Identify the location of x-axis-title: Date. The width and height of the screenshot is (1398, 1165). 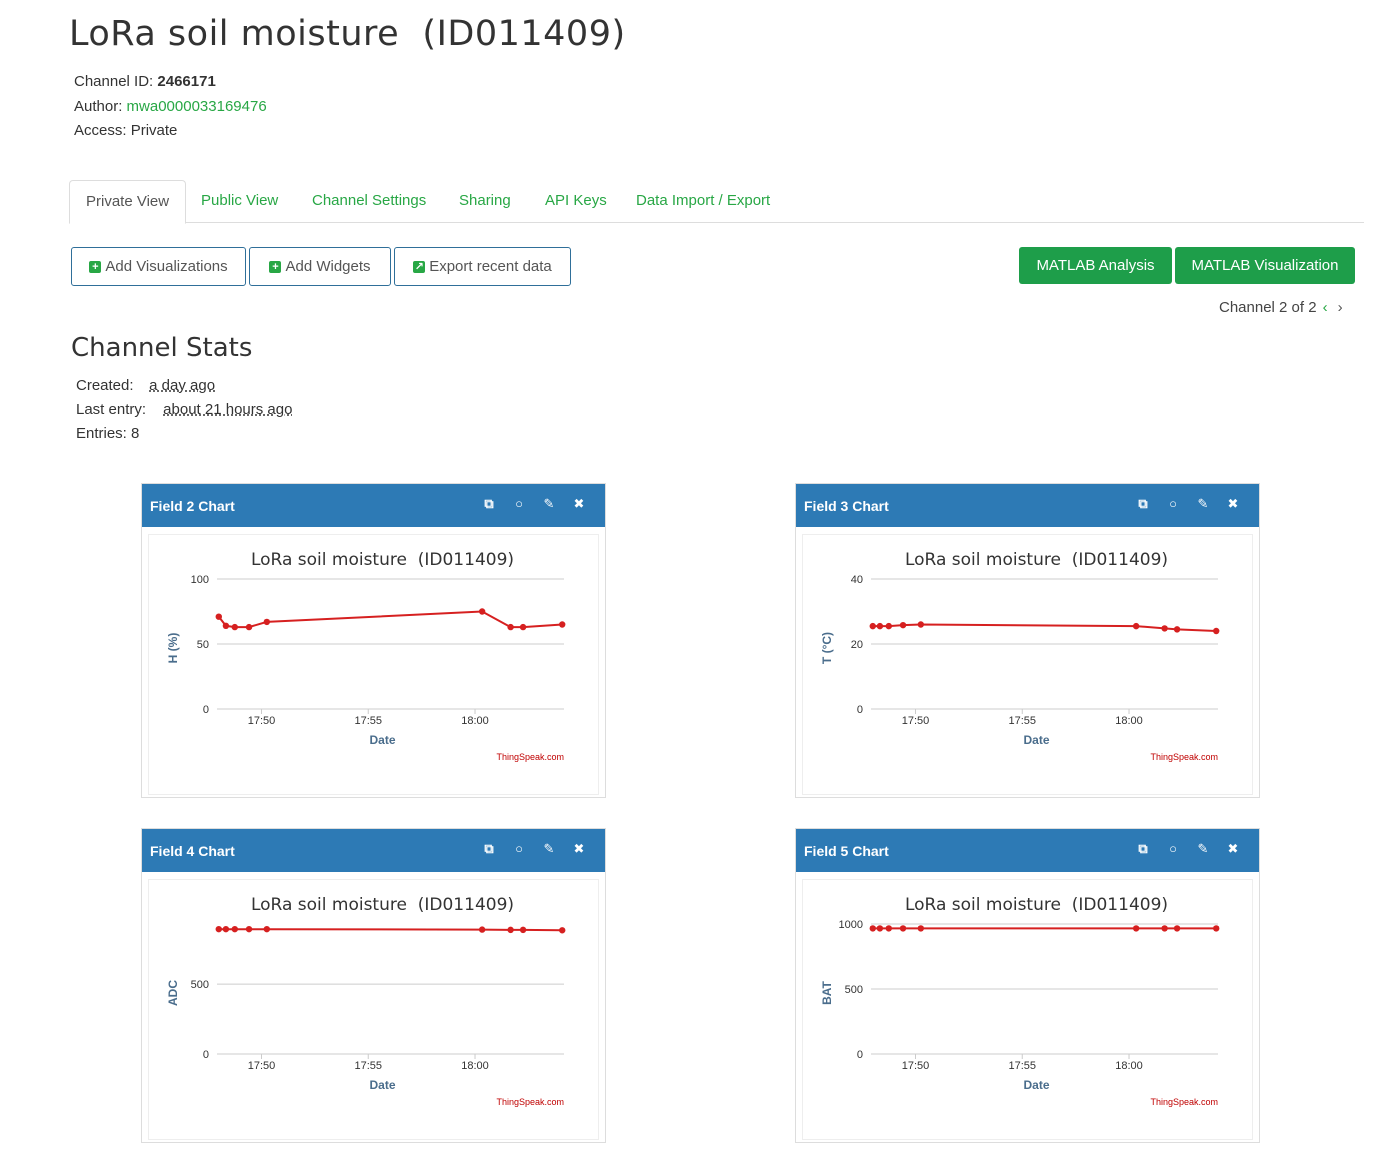
(1036, 1085).